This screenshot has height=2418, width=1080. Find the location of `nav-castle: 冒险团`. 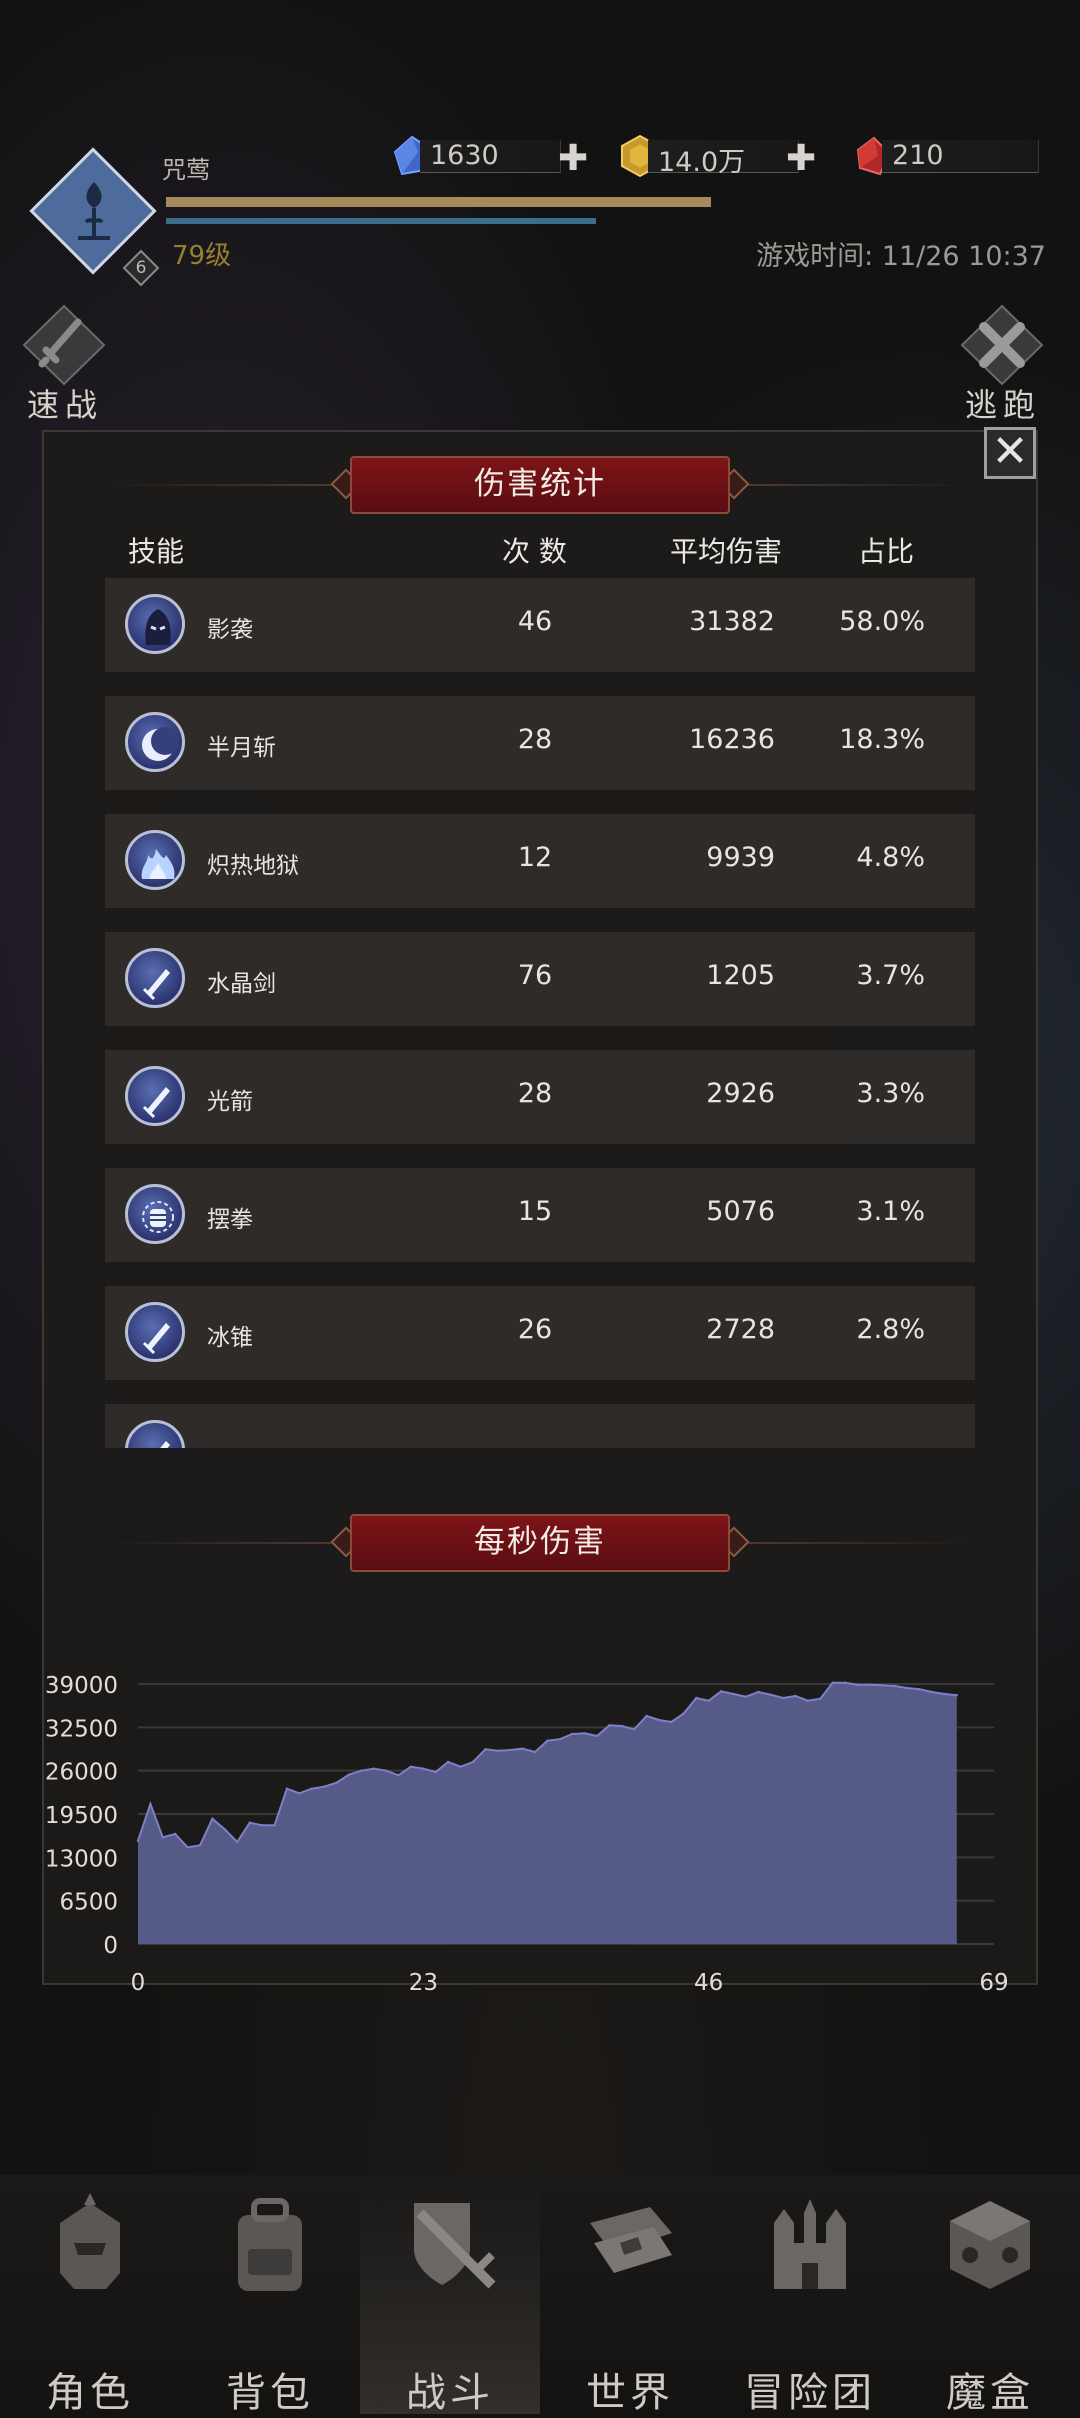

nav-castle: 冒险团 is located at coordinates (810, 2295).